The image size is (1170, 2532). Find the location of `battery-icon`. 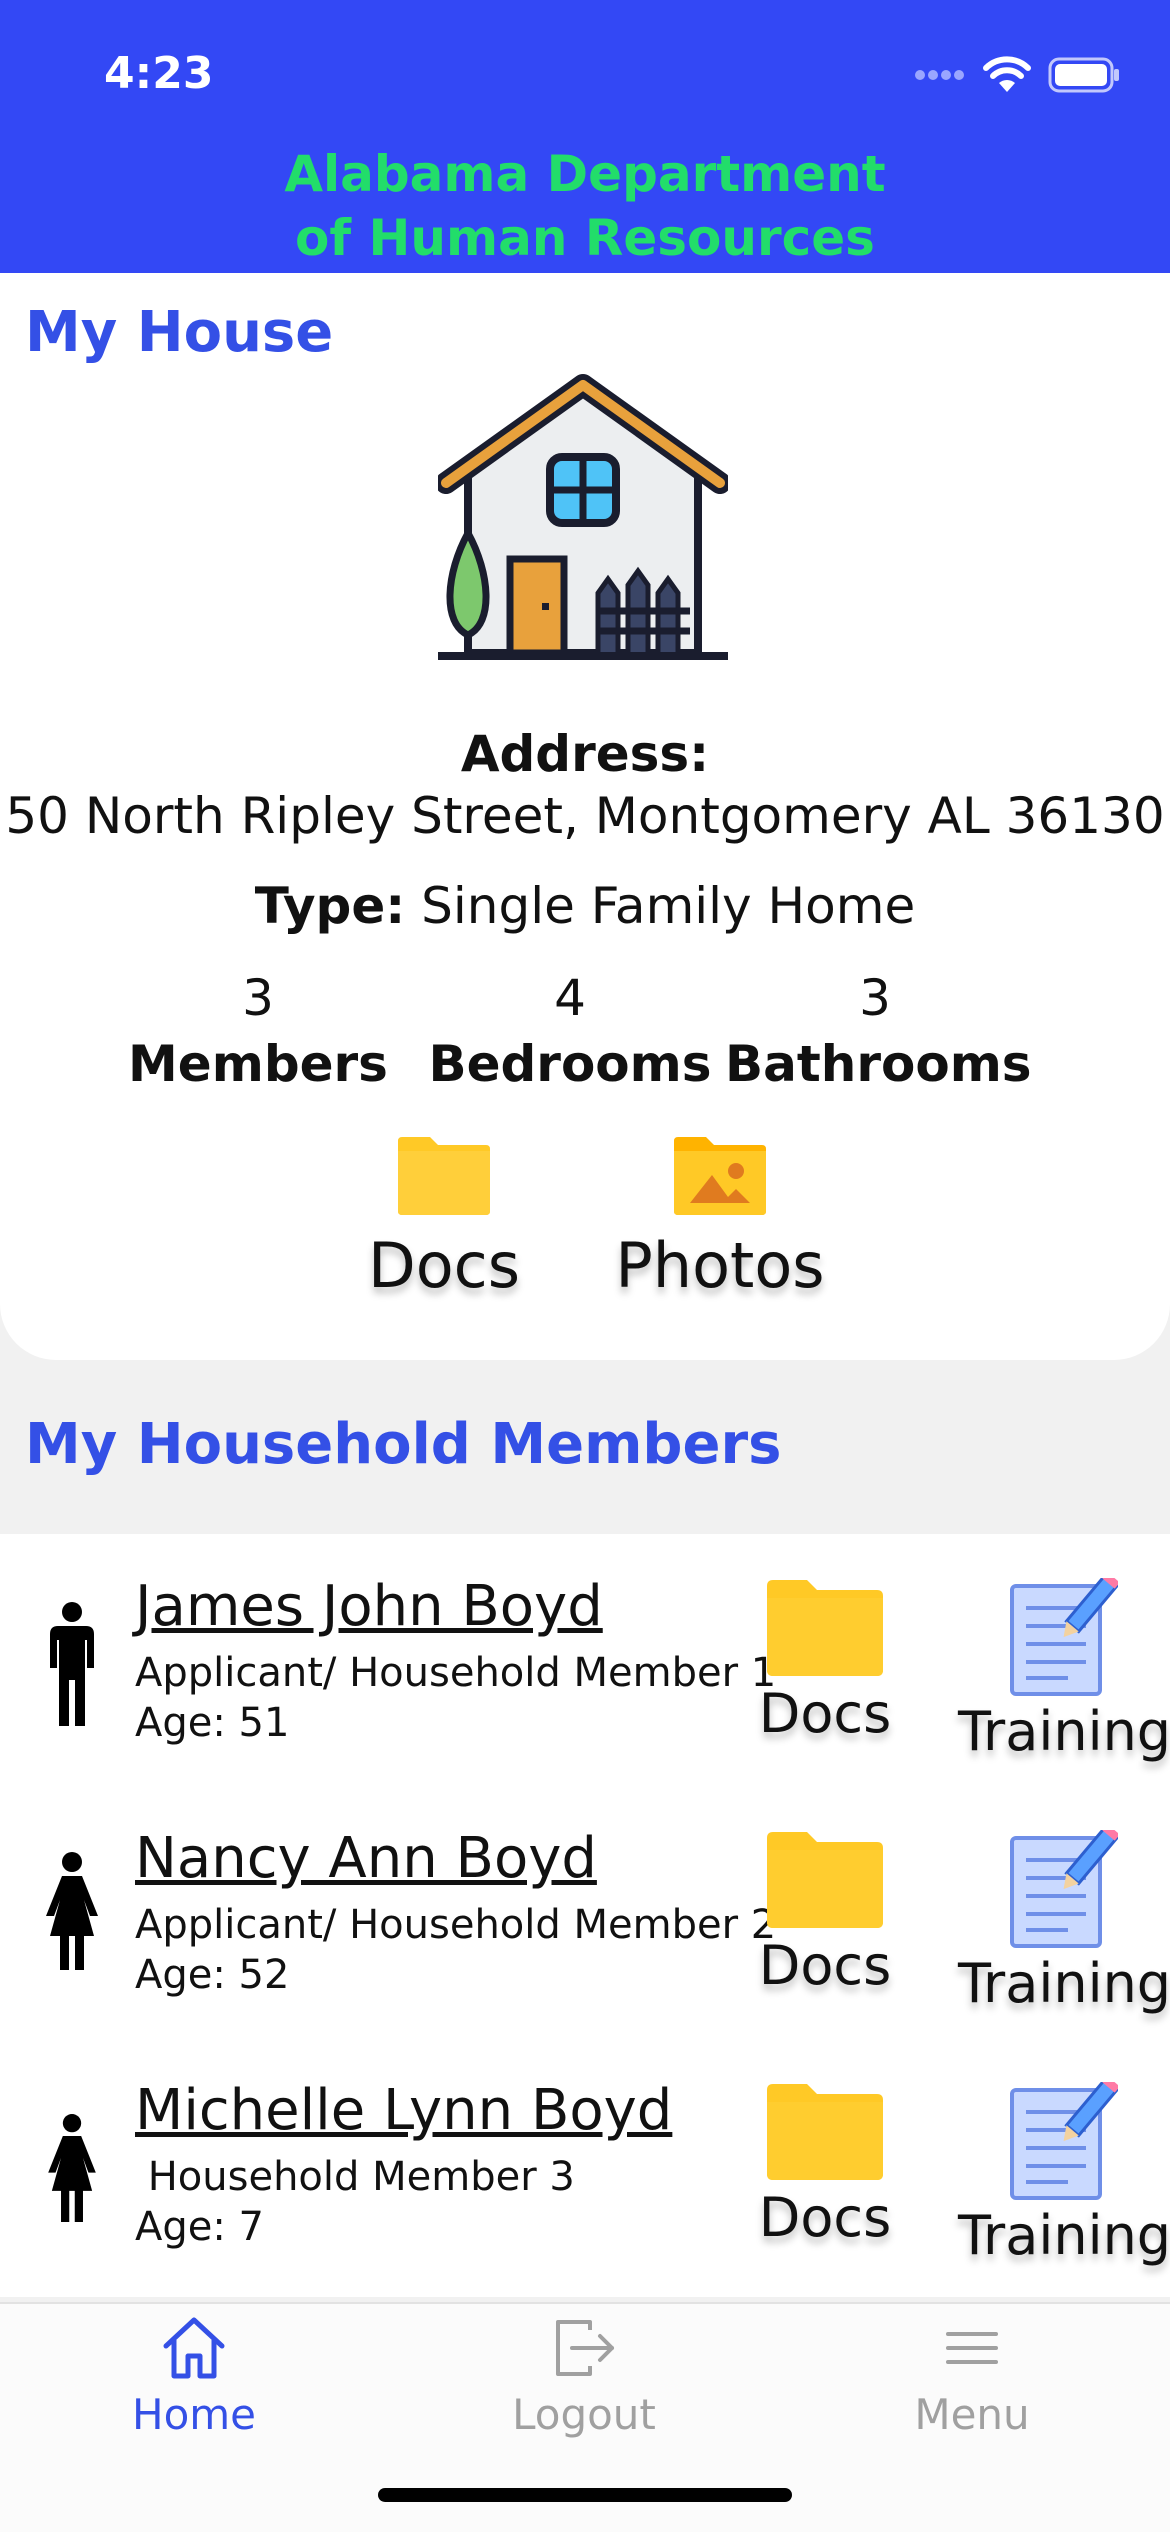

battery-icon is located at coordinates (1083, 75).